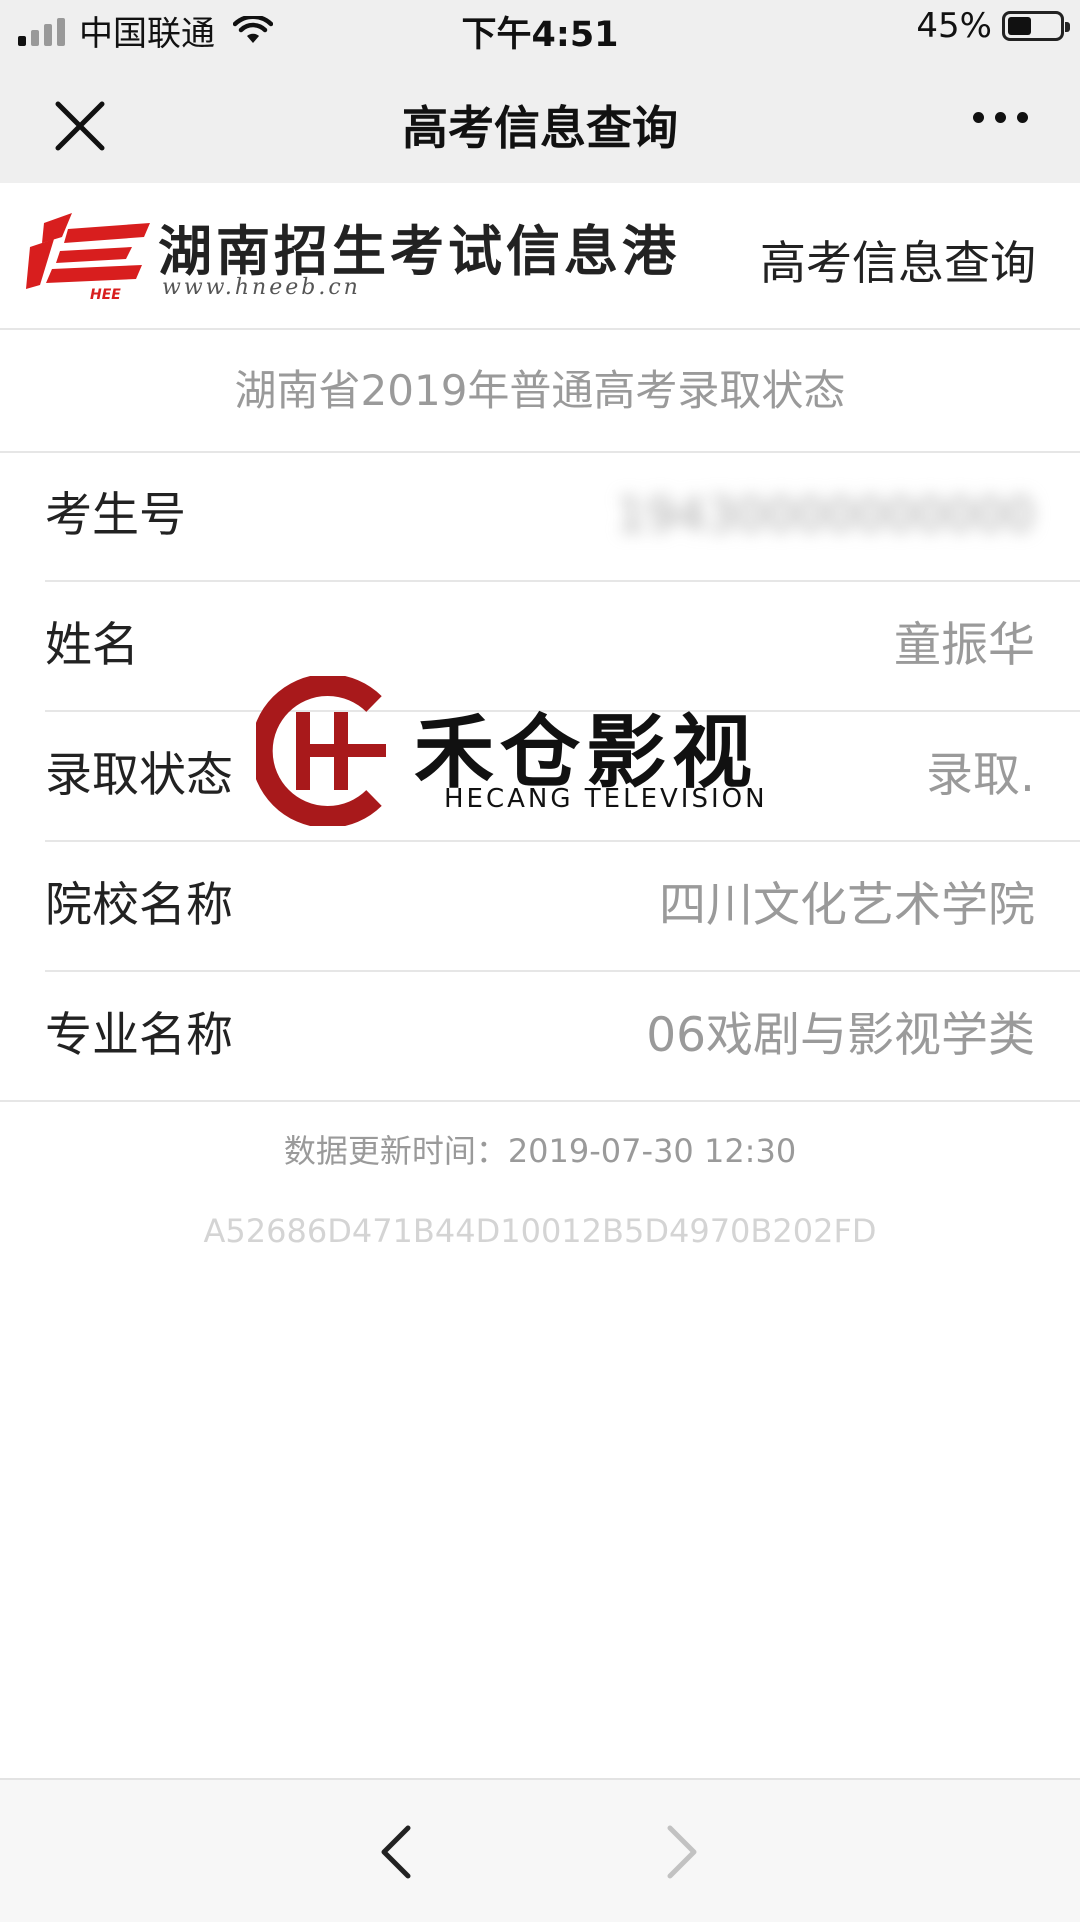 The image size is (1080, 1922). Describe the element at coordinates (1036, 26) in the screenshot. I see `battery-icon` at that location.